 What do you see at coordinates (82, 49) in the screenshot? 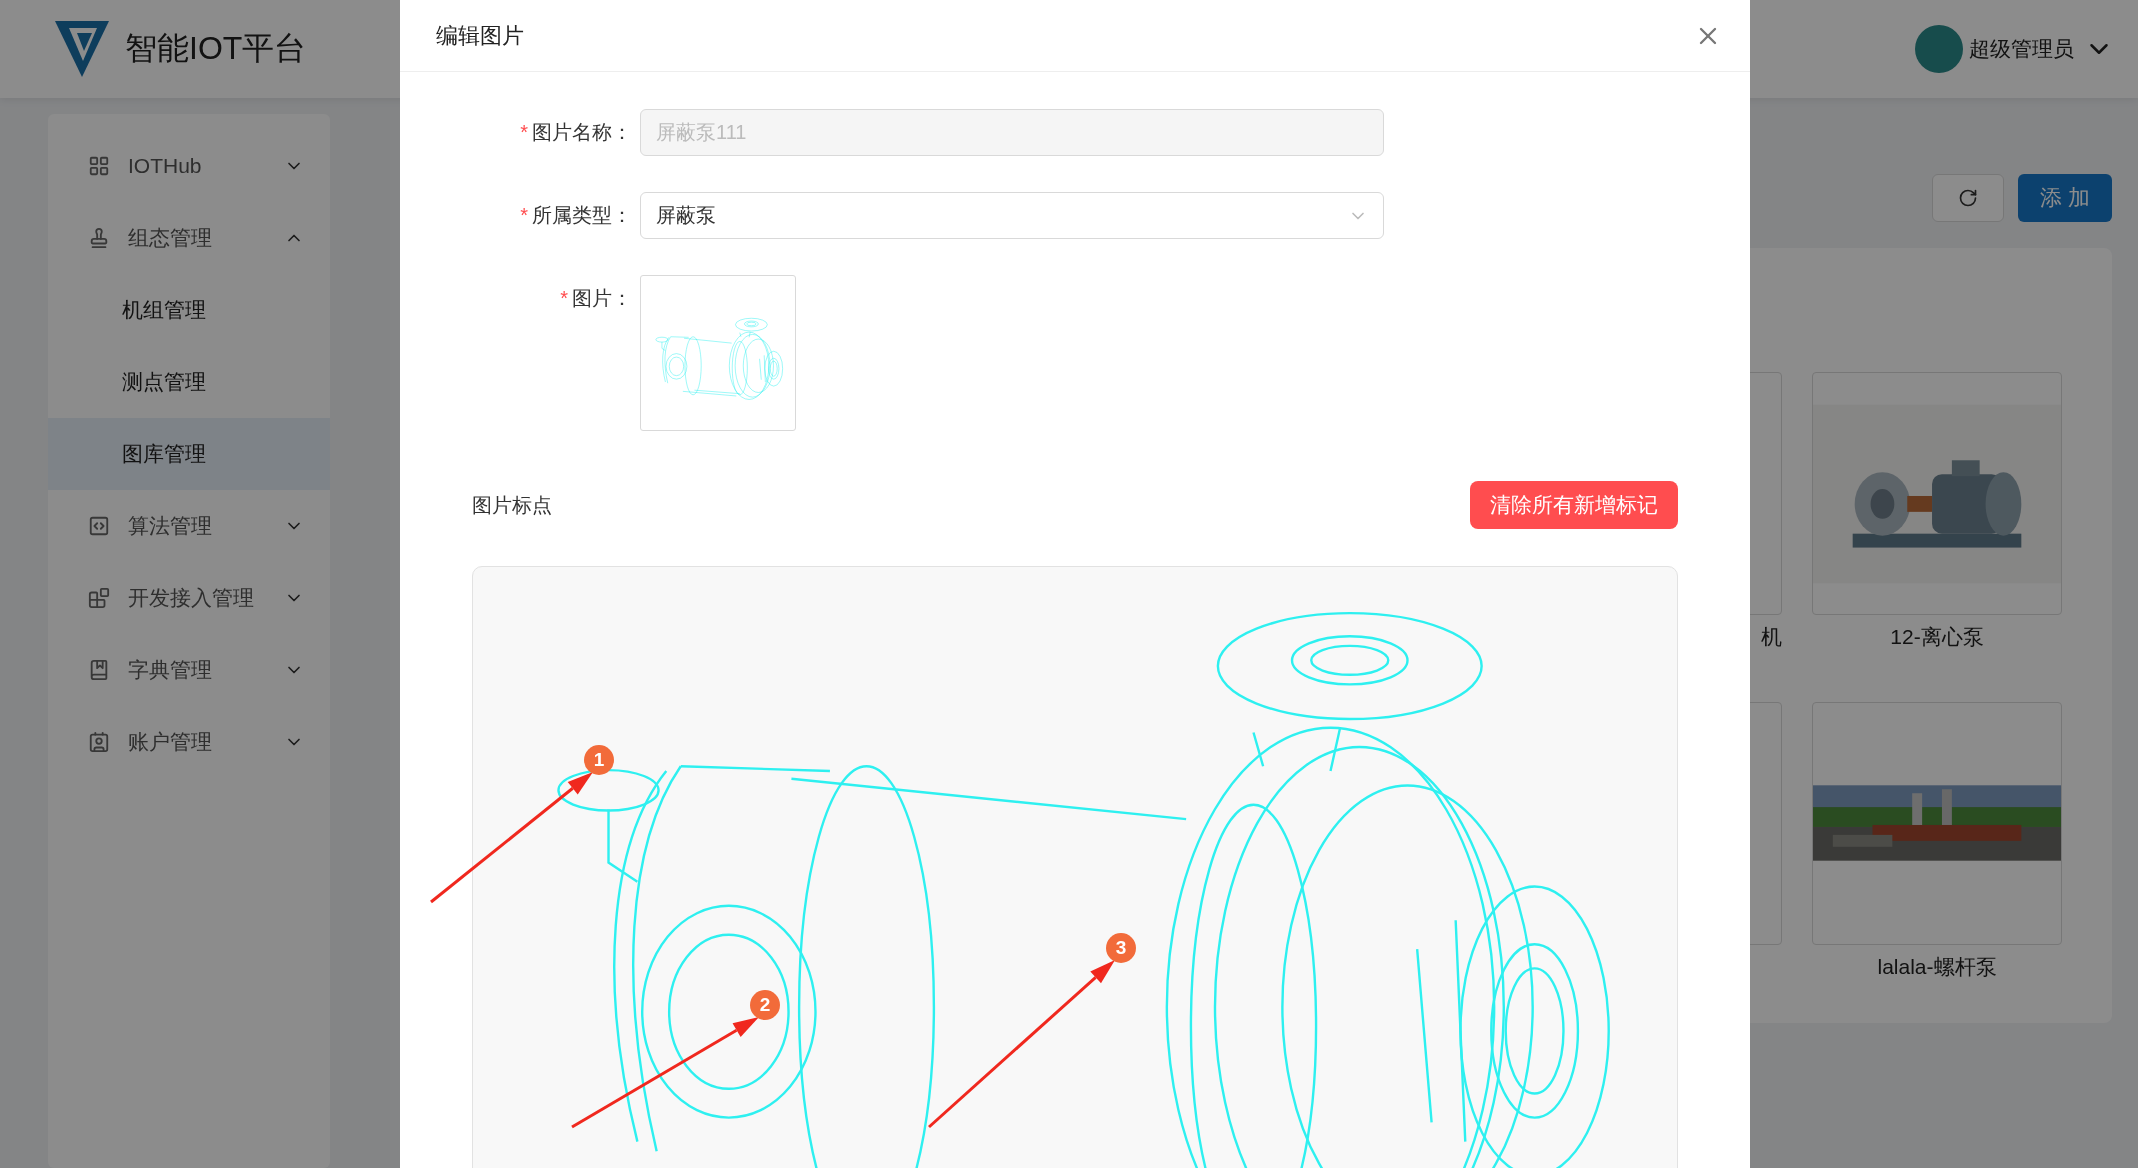
I see `logo-icon` at bounding box center [82, 49].